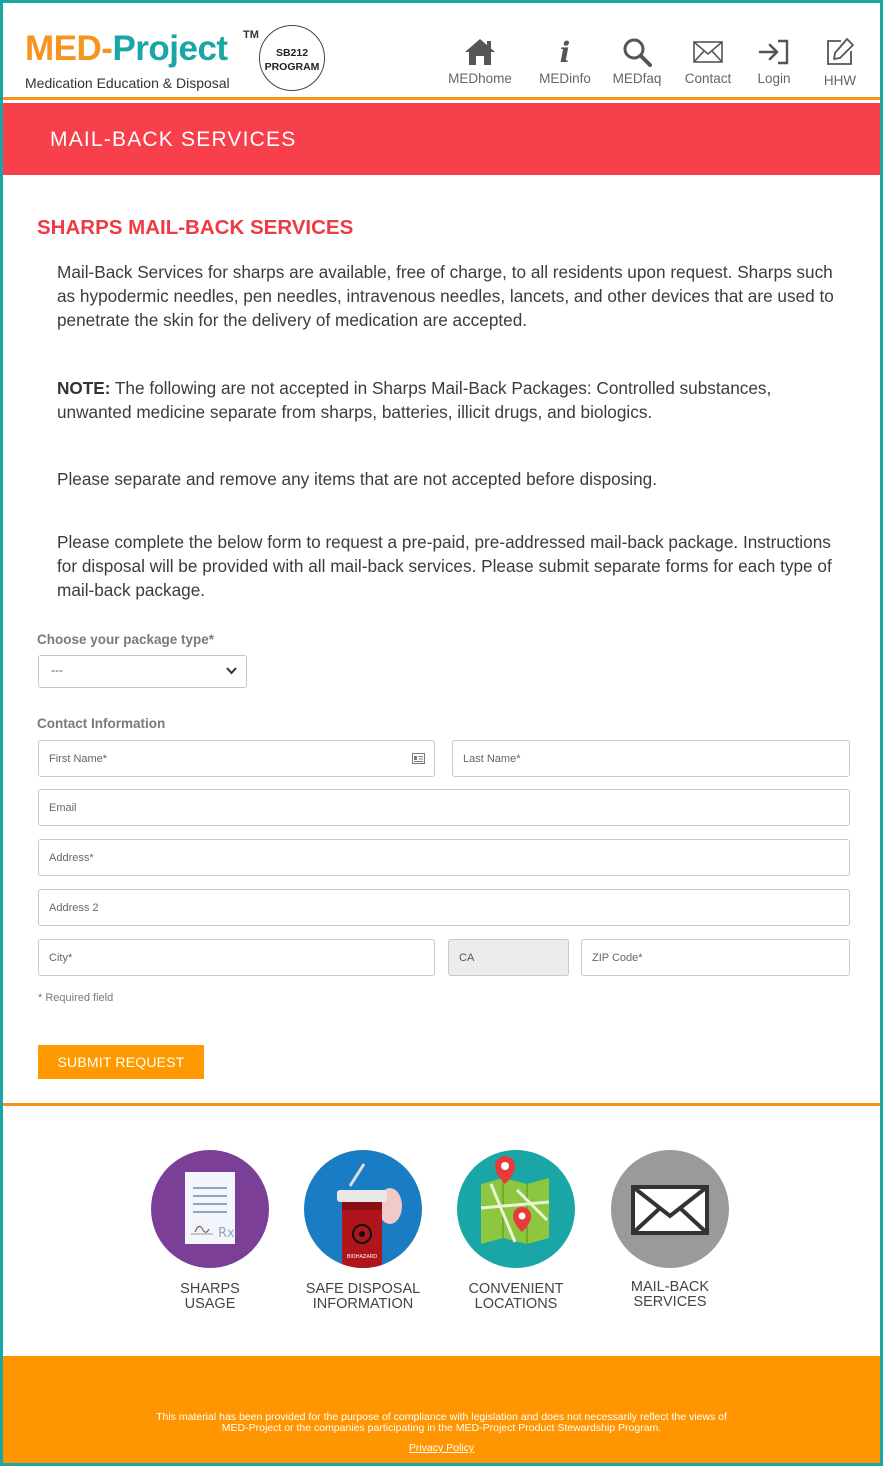 The height and width of the screenshot is (1466, 883). Describe the element at coordinates (363, 1289) in the screenshot. I see `label-line-1: SAFE DISPOSAL` at that location.